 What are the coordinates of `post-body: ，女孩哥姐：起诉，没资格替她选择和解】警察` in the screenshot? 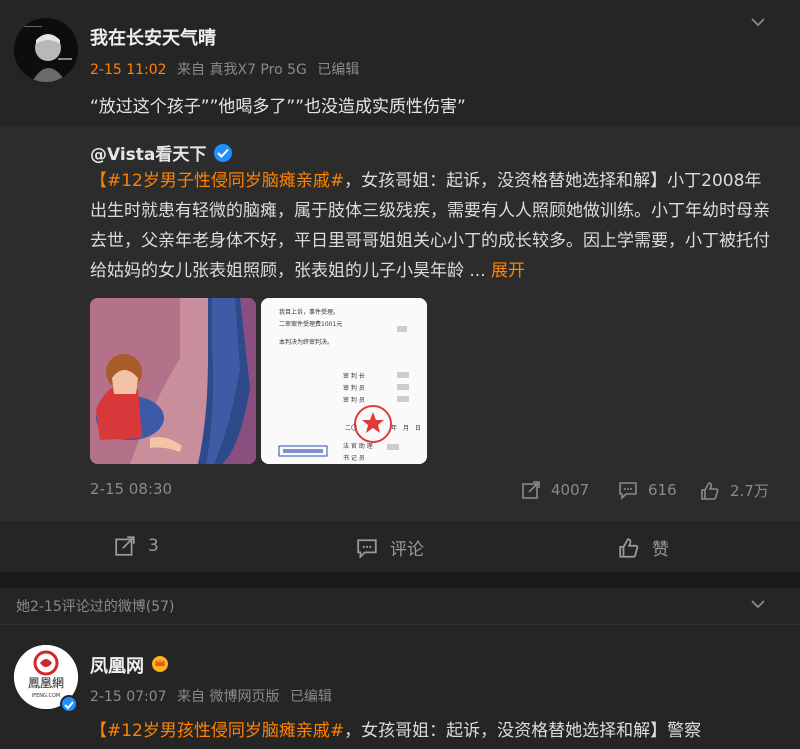 It's located at (523, 731).